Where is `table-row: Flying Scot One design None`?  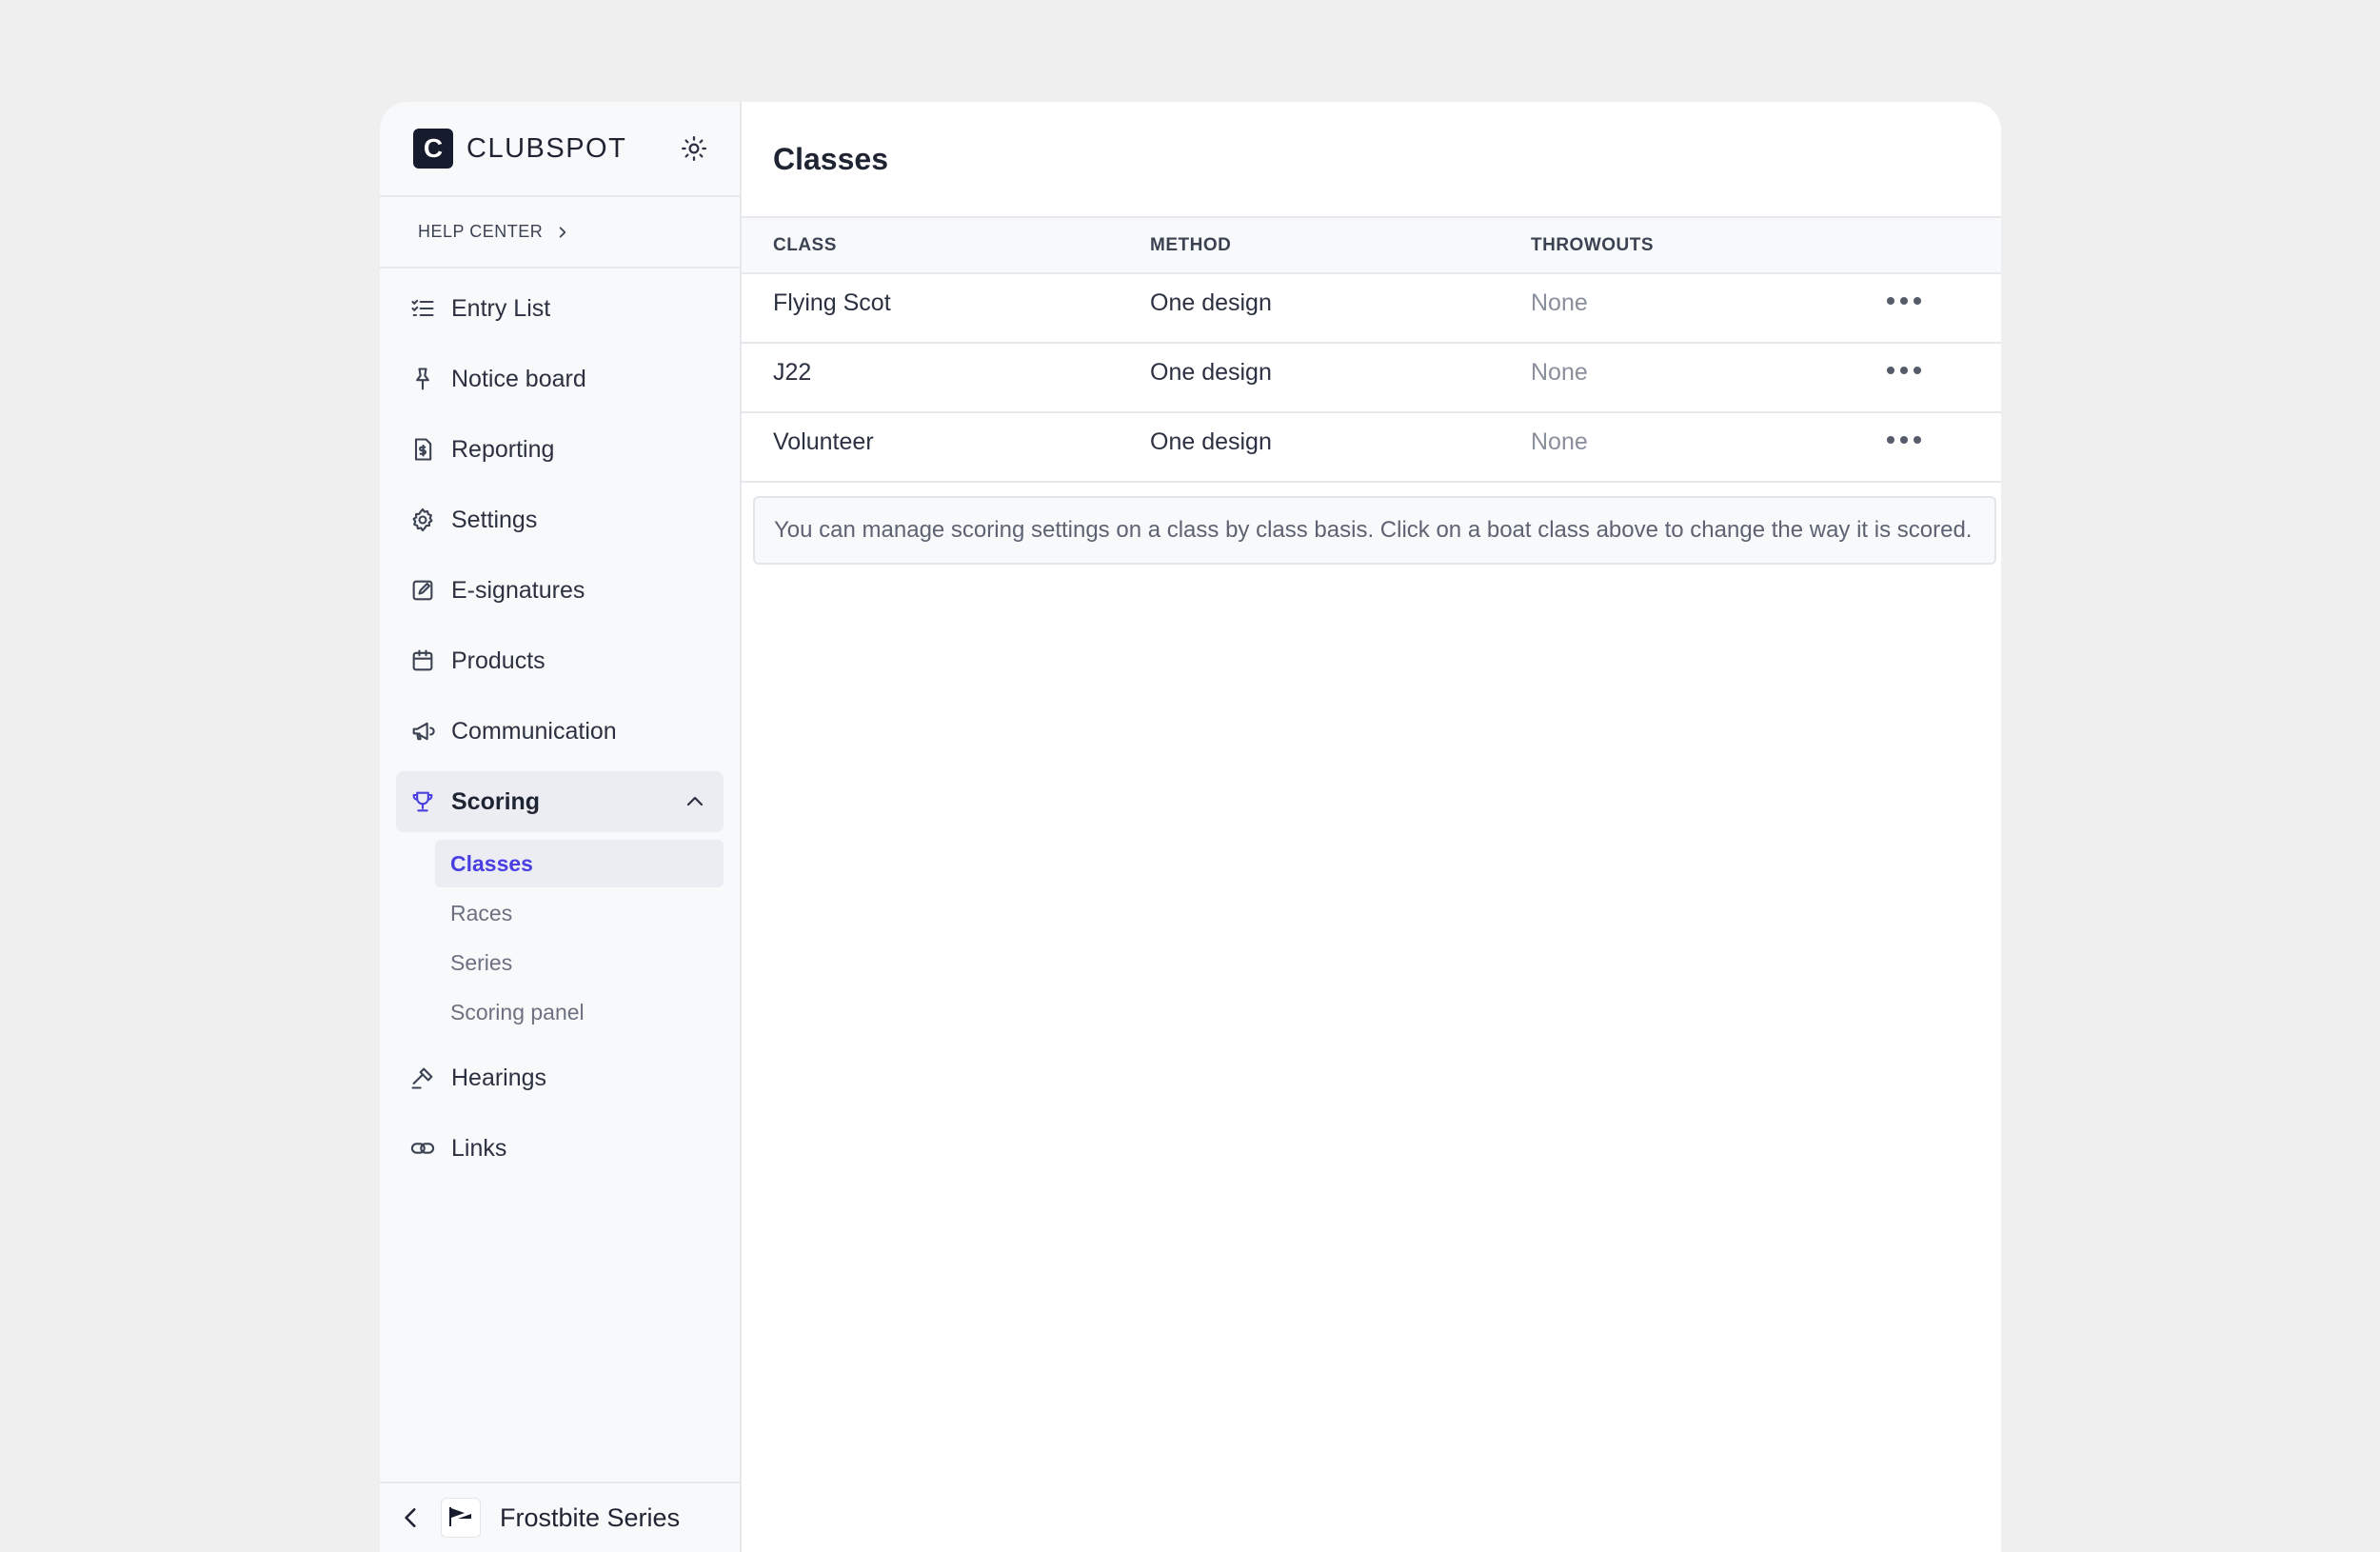
table-row: Flying Scot One design None is located at coordinates (1371, 309).